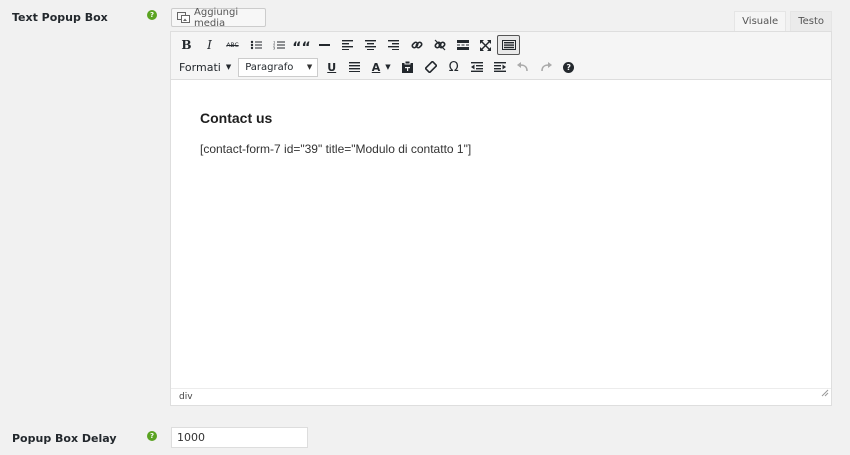 The height and width of the screenshot is (455, 850). Describe the element at coordinates (407, 67) in the screenshot. I see `paste-text-icon` at that location.